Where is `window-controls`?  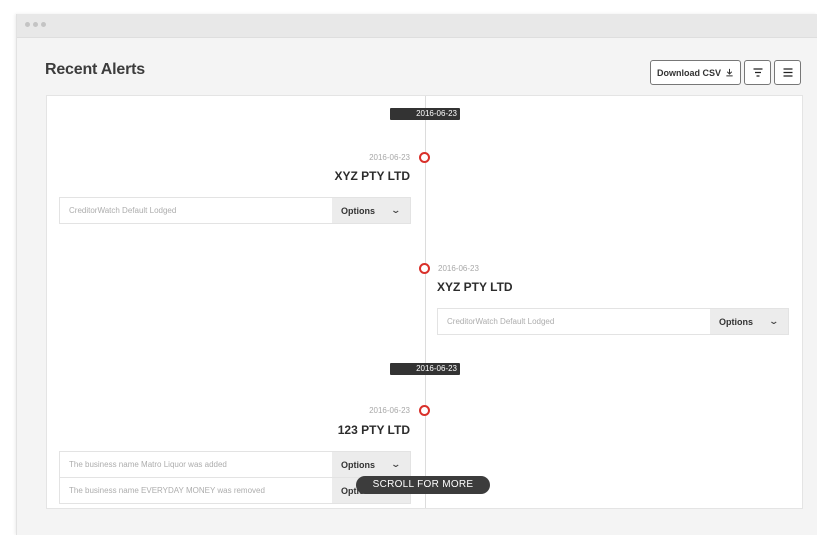 window-controls is located at coordinates (35, 24).